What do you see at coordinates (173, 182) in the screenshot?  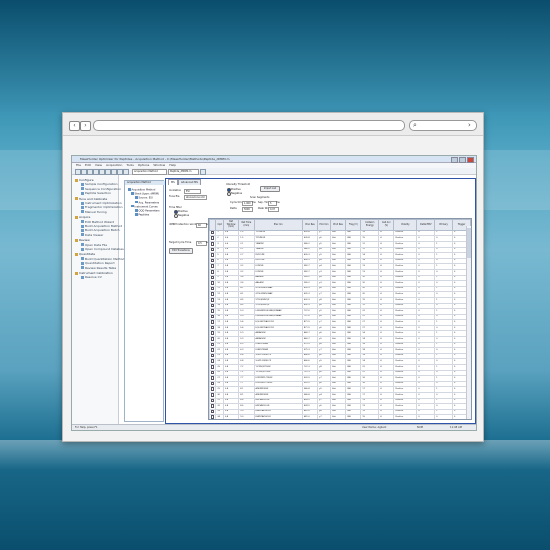 I see `tab-ms: MS` at bounding box center [173, 182].